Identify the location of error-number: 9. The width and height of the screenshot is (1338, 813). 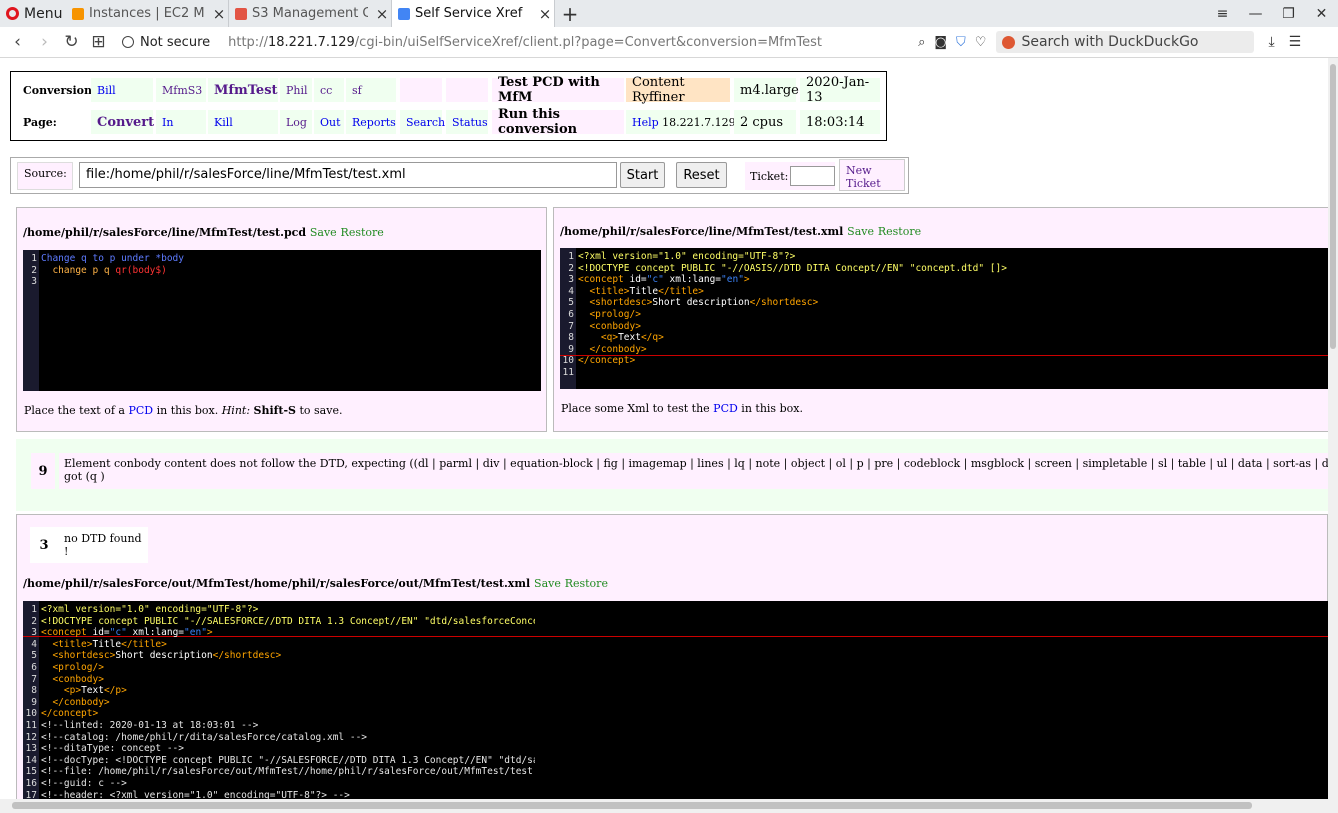
(43, 471).